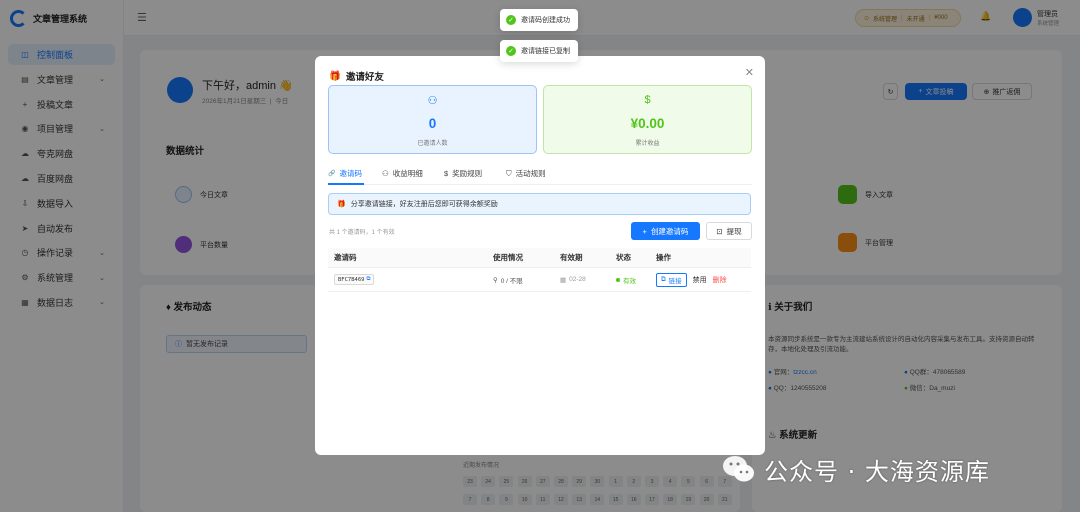 Image resolution: width=1080 pixels, height=512 pixels. I want to click on actions-cell: ⧉ 链接 禁用 删除, so click(691, 279).